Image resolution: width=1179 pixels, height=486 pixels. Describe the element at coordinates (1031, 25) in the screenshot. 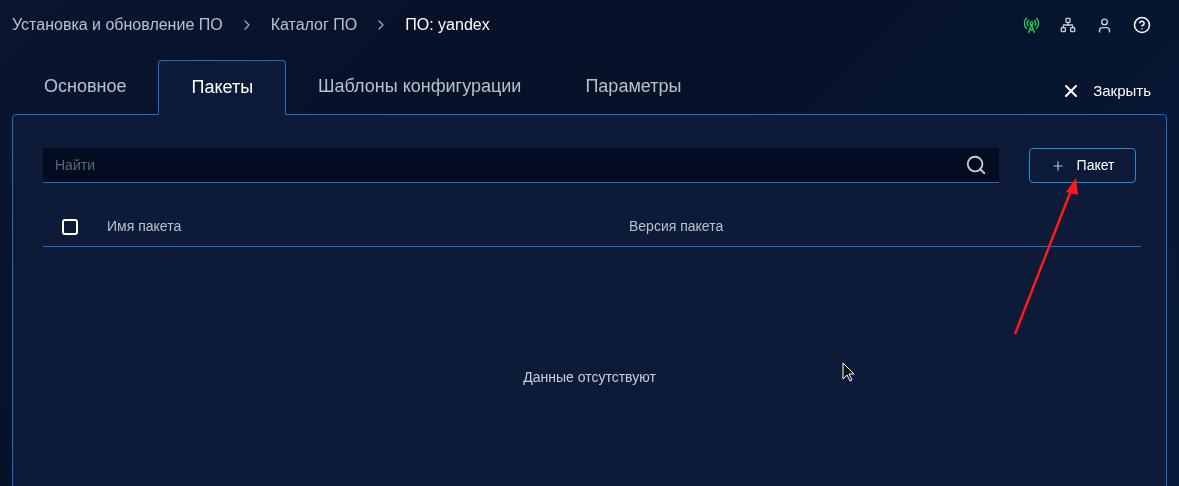

I see `antenna-icon` at that location.